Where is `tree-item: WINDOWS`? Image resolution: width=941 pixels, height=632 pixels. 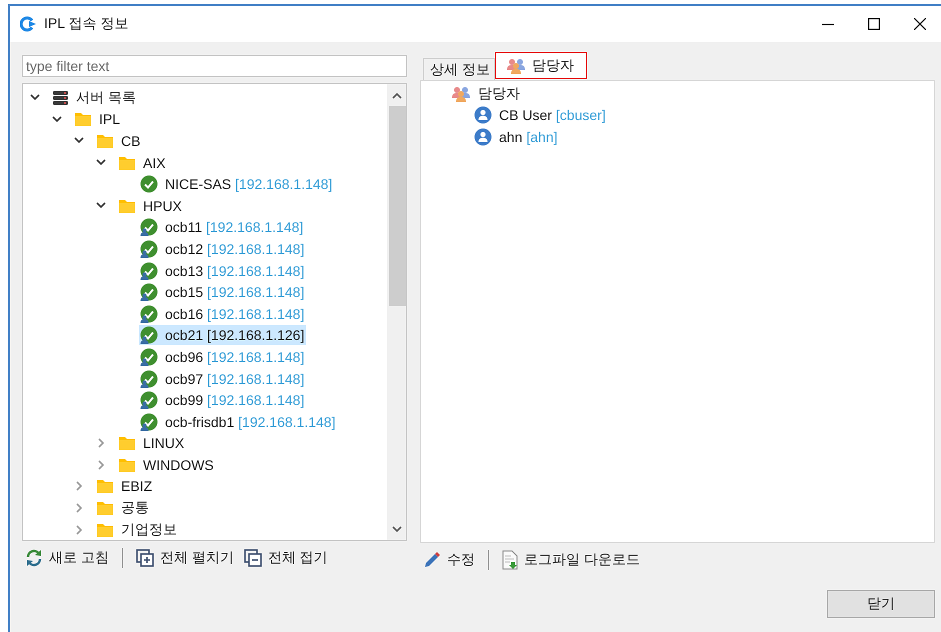 tree-item: WINDOWS is located at coordinates (166, 464).